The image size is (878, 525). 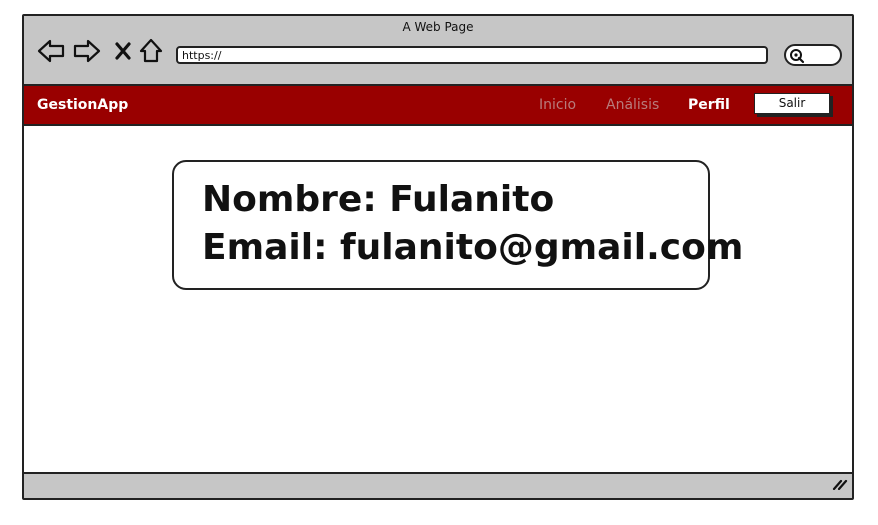 What do you see at coordinates (438, 106) in the screenshot?
I see `app-navbar: GestionApp Inicio Análisis Perfil Salir` at bounding box center [438, 106].